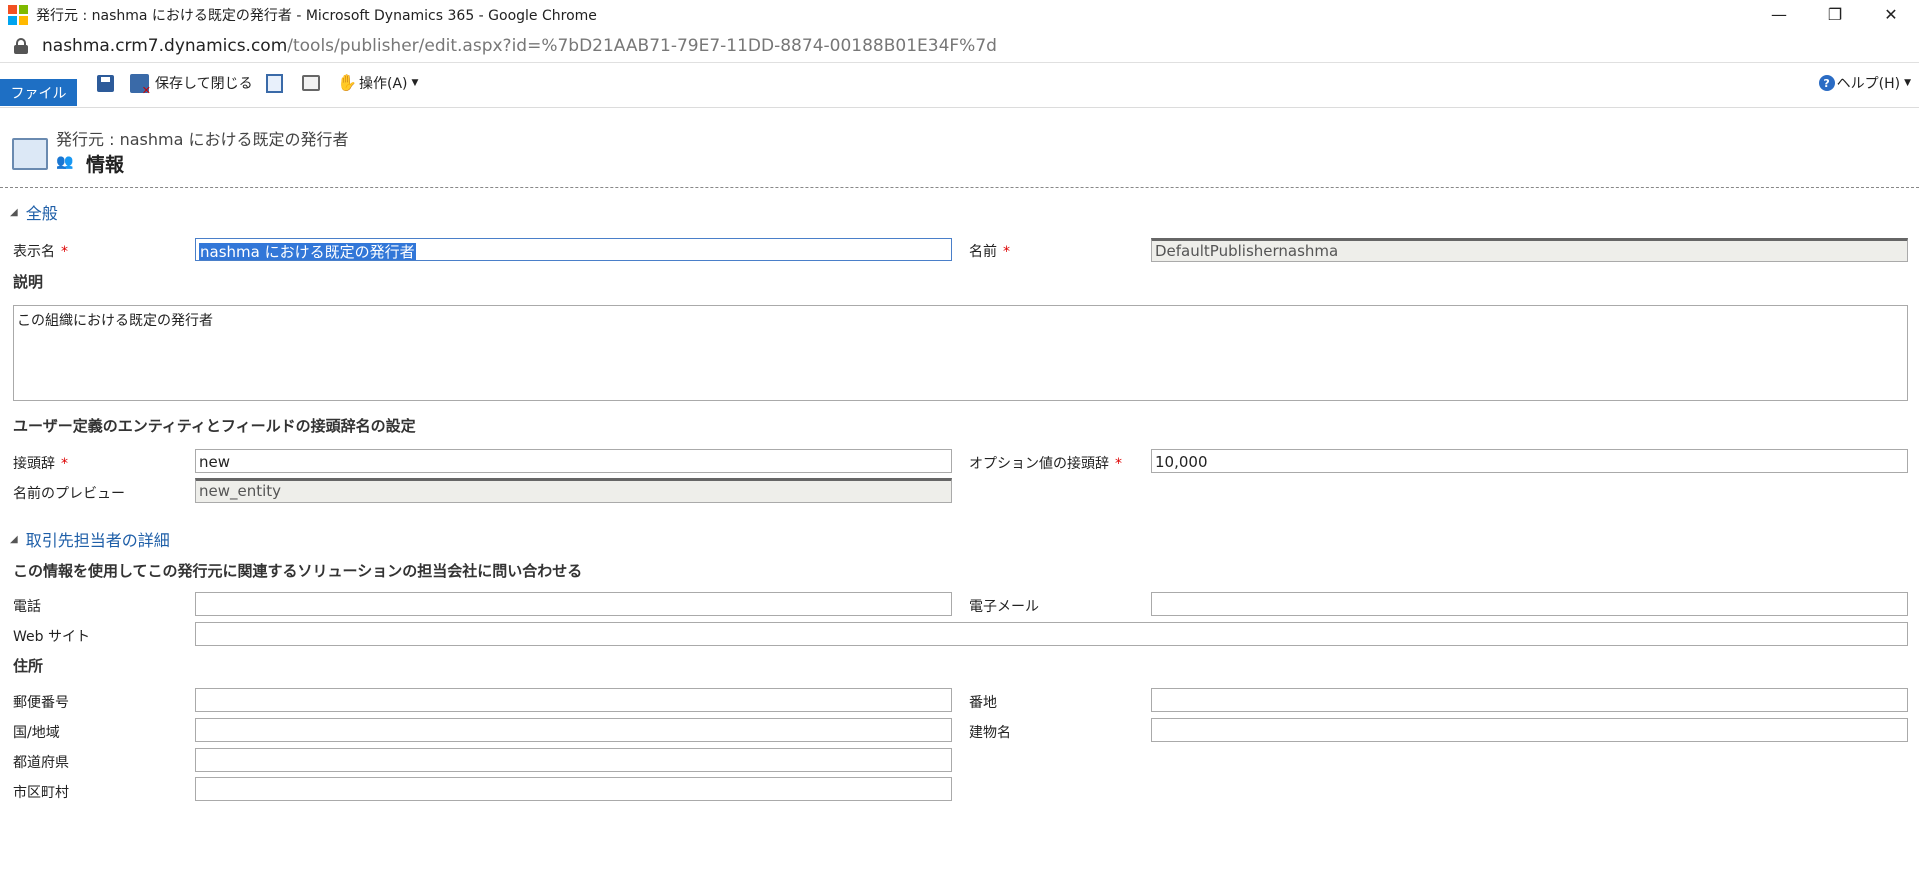  What do you see at coordinates (165, 45) in the screenshot?
I see `url-host: nashma.crm7.dynamics.com` at bounding box center [165, 45].